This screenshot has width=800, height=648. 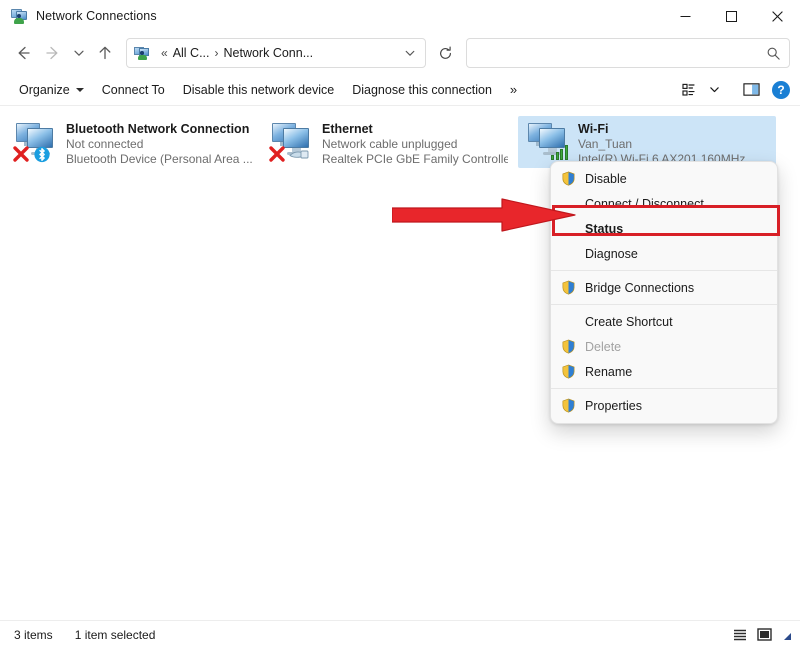 What do you see at coordinates (96, 16) in the screenshot?
I see `window-title: Network Connections` at bounding box center [96, 16].